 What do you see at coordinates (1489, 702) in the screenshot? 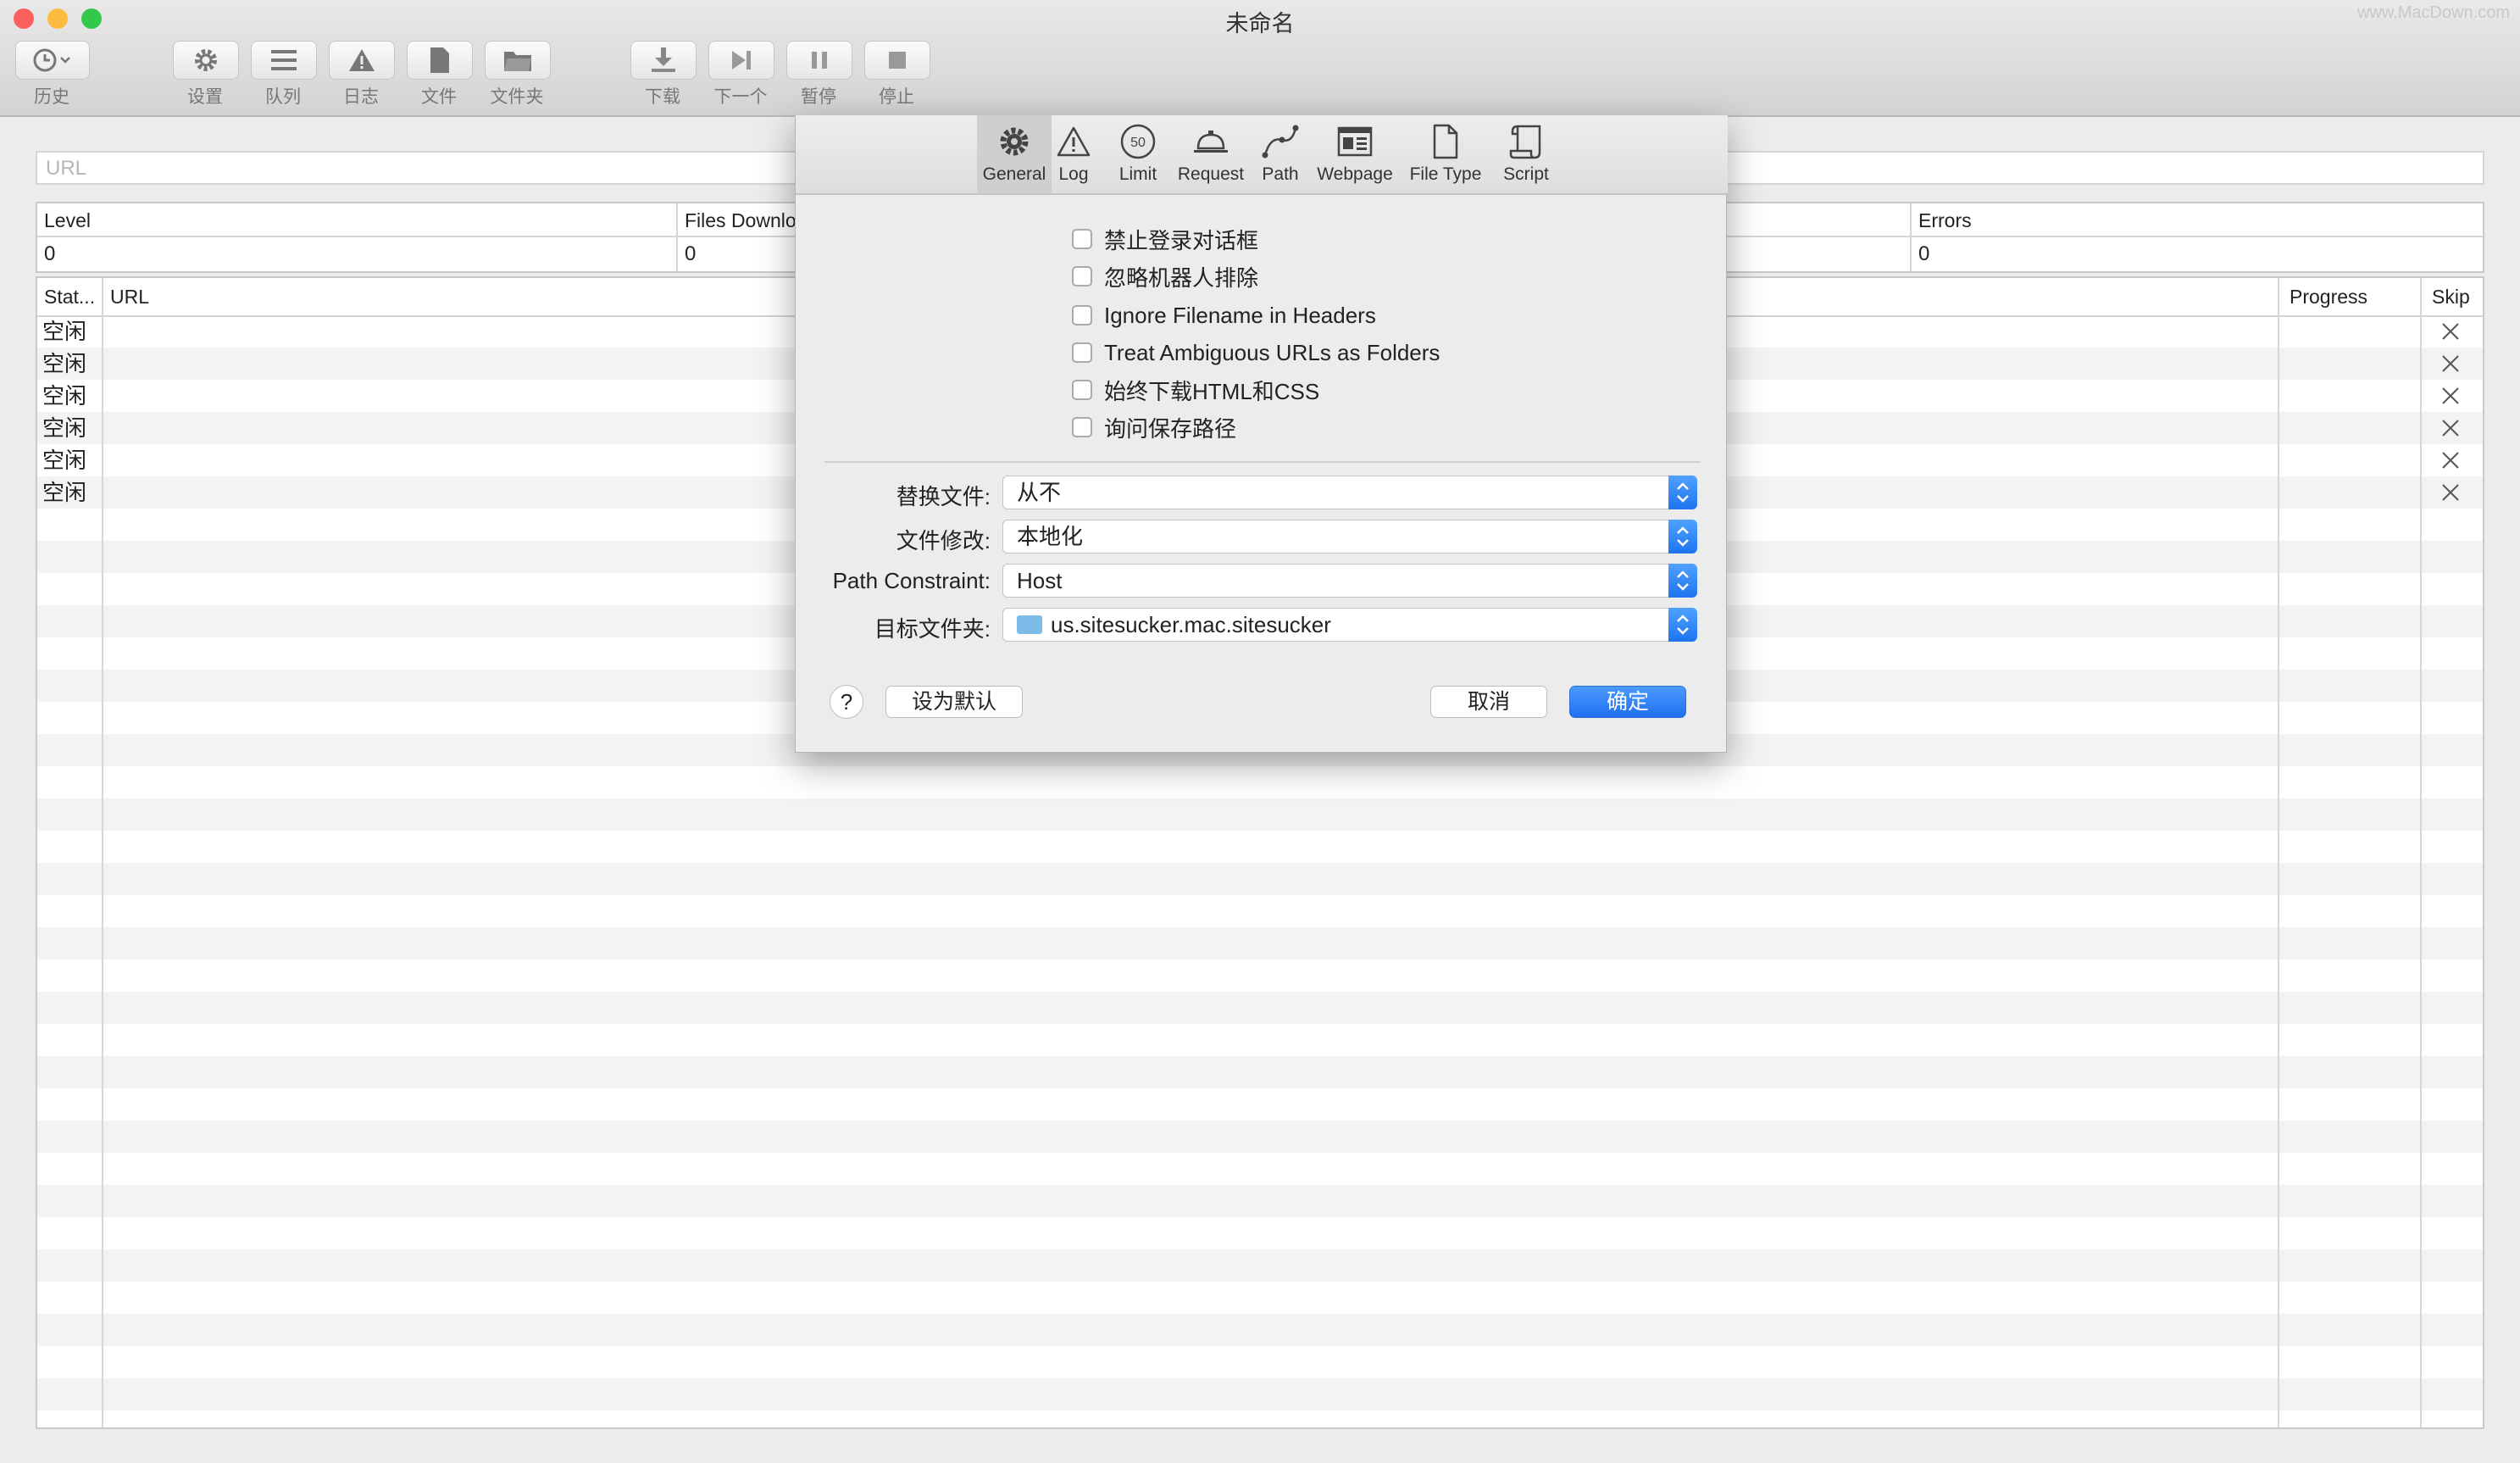
I see `cancel-button: 取消` at bounding box center [1489, 702].